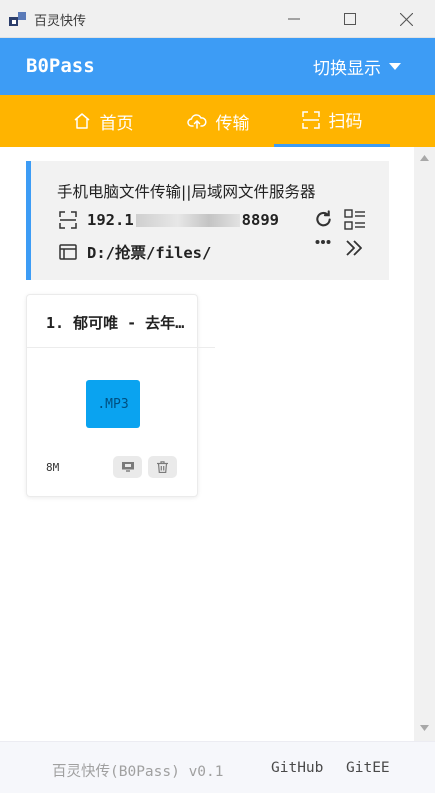  I want to click on play-on-device-button, so click(127, 467).